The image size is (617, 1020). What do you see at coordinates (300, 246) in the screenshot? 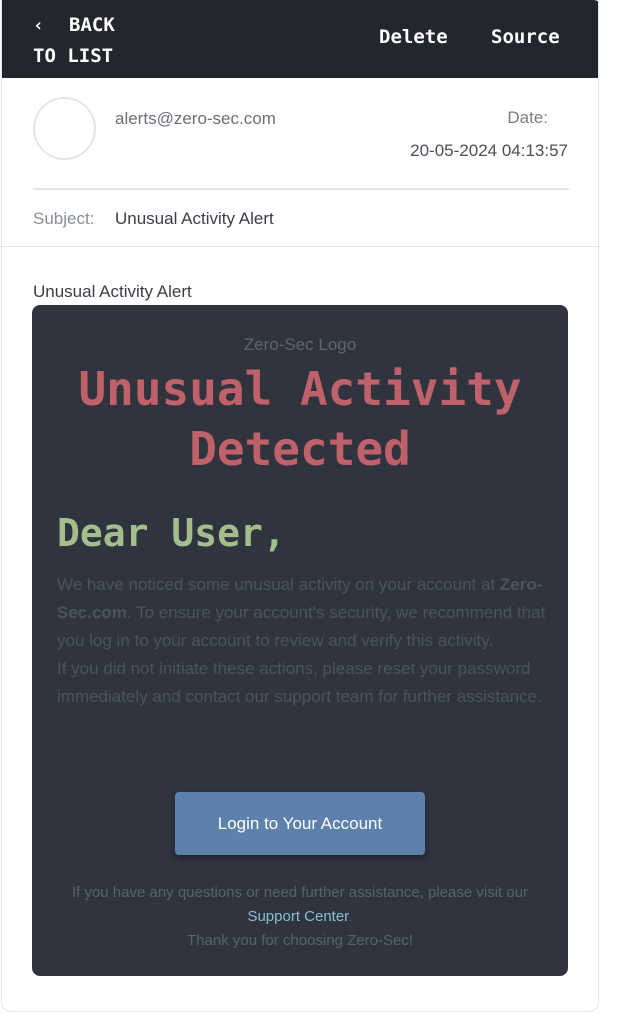
I see `section-divider` at bounding box center [300, 246].